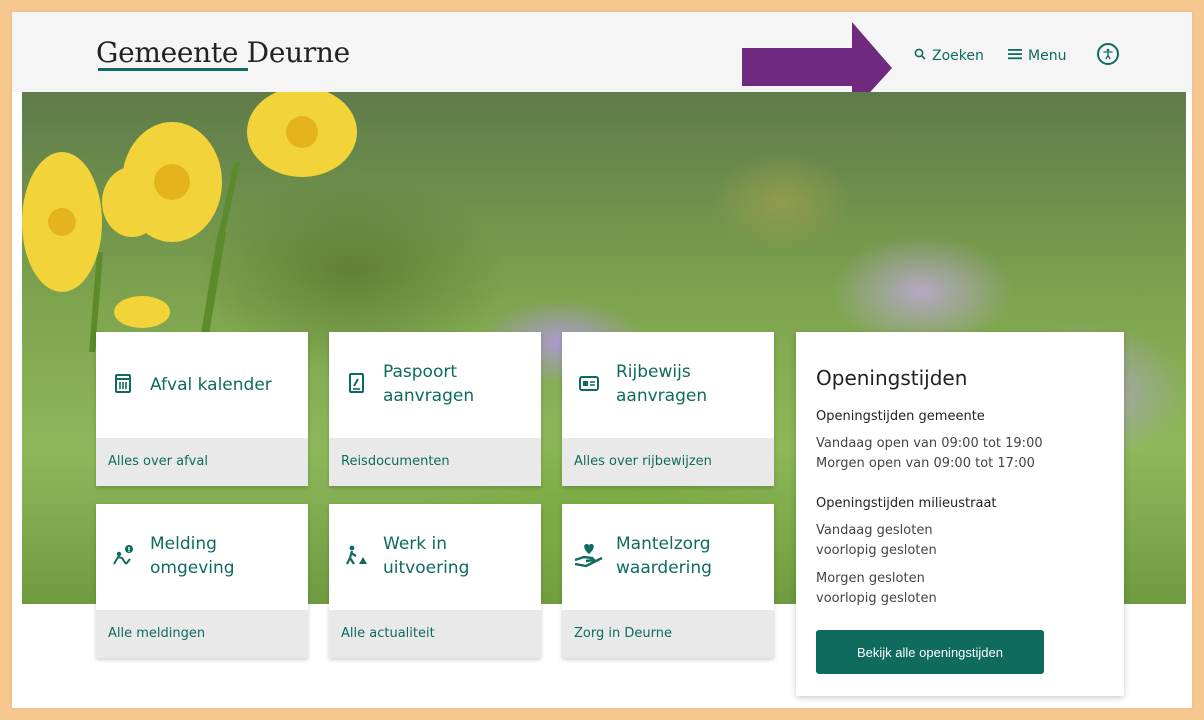 This screenshot has width=1204, height=720. I want to click on tile-title-line2: uitvoering, so click(426, 568).